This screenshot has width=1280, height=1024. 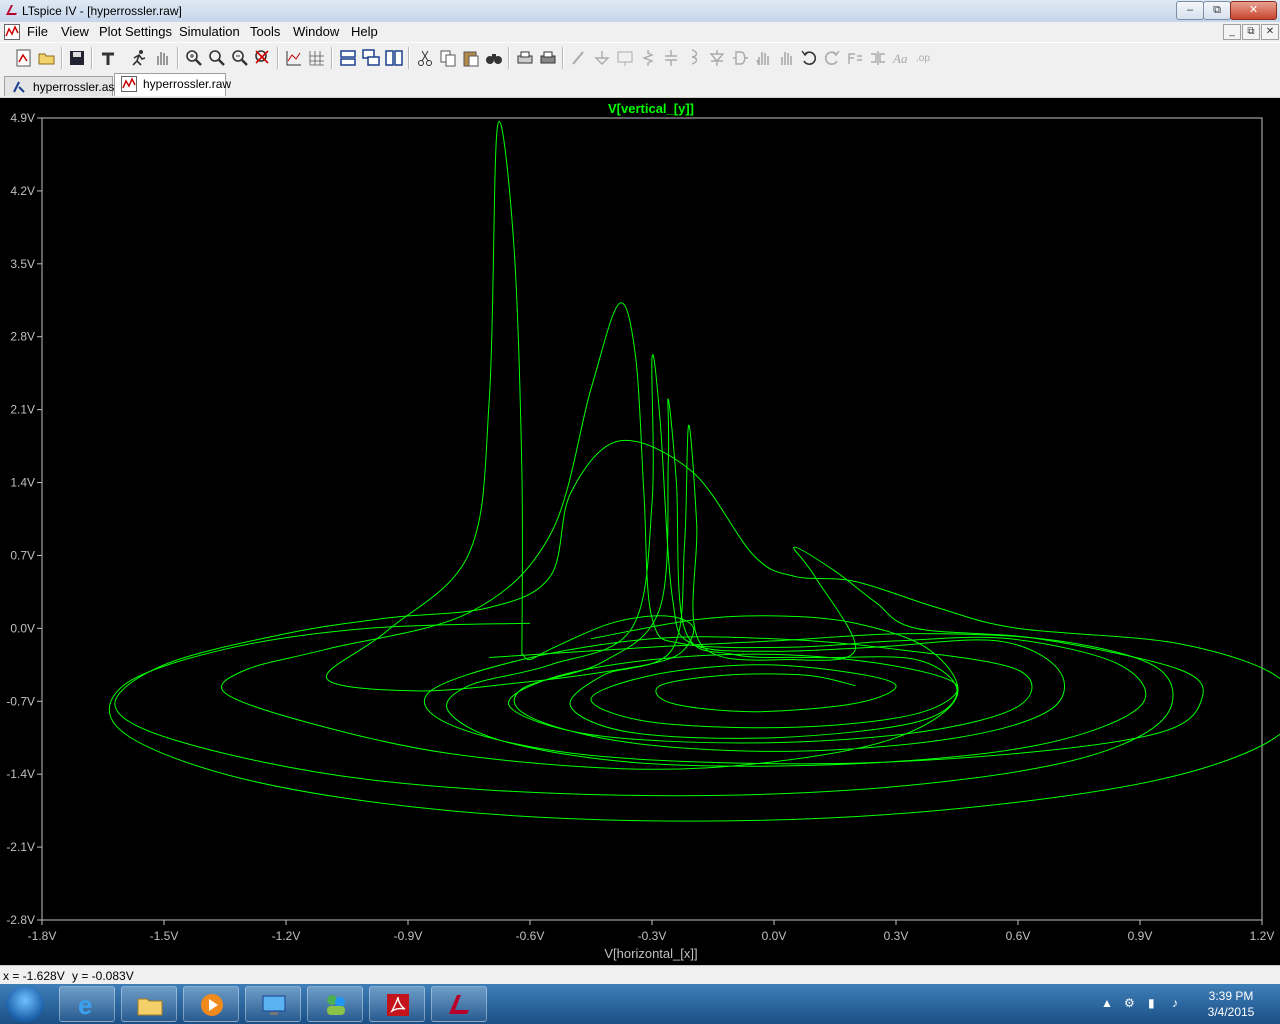 I want to click on minimize-button: –, so click(x=1190, y=10).